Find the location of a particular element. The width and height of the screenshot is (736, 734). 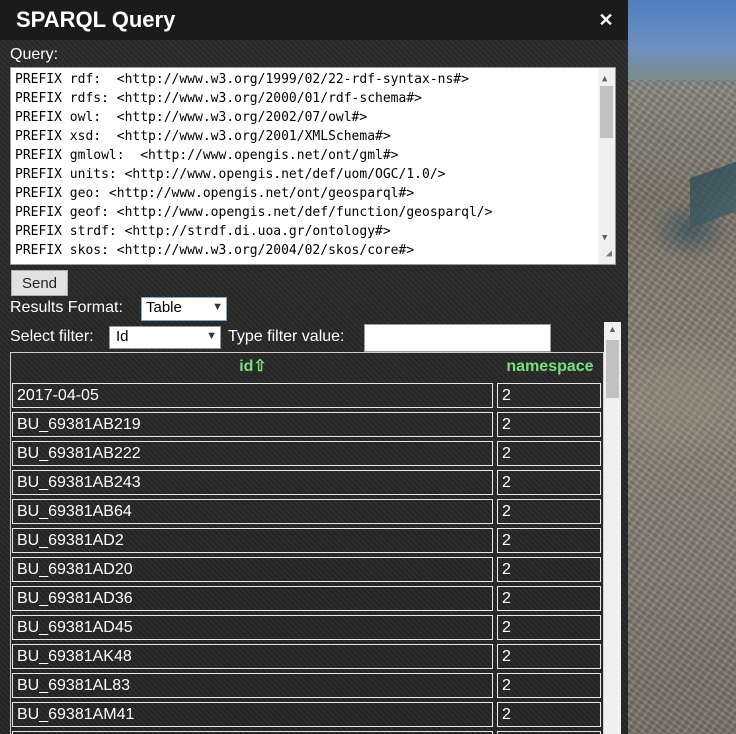

cell-id: BU_69381AB64 is located at coordinates (252, 511).